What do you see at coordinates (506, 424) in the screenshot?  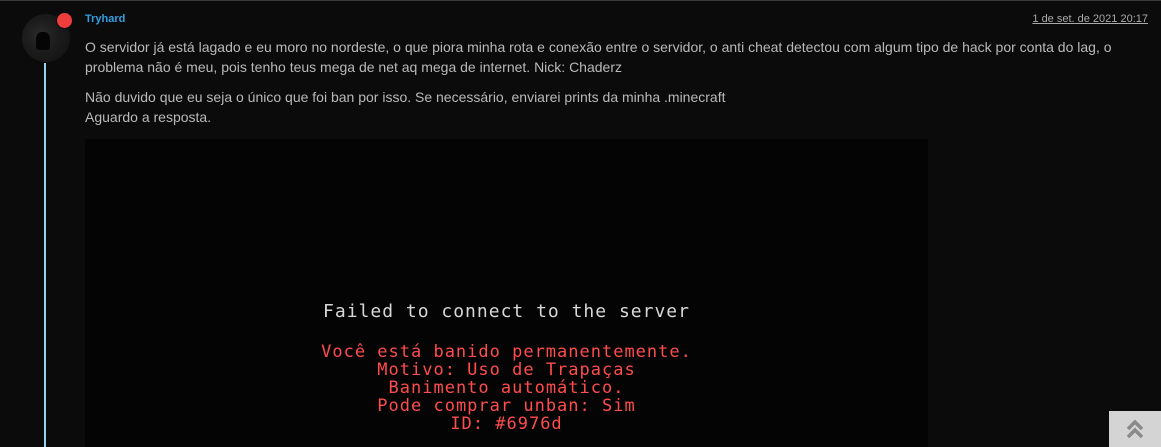 I see `ban-reason-line: ID: #6976d` at bounding box center [506, 424].